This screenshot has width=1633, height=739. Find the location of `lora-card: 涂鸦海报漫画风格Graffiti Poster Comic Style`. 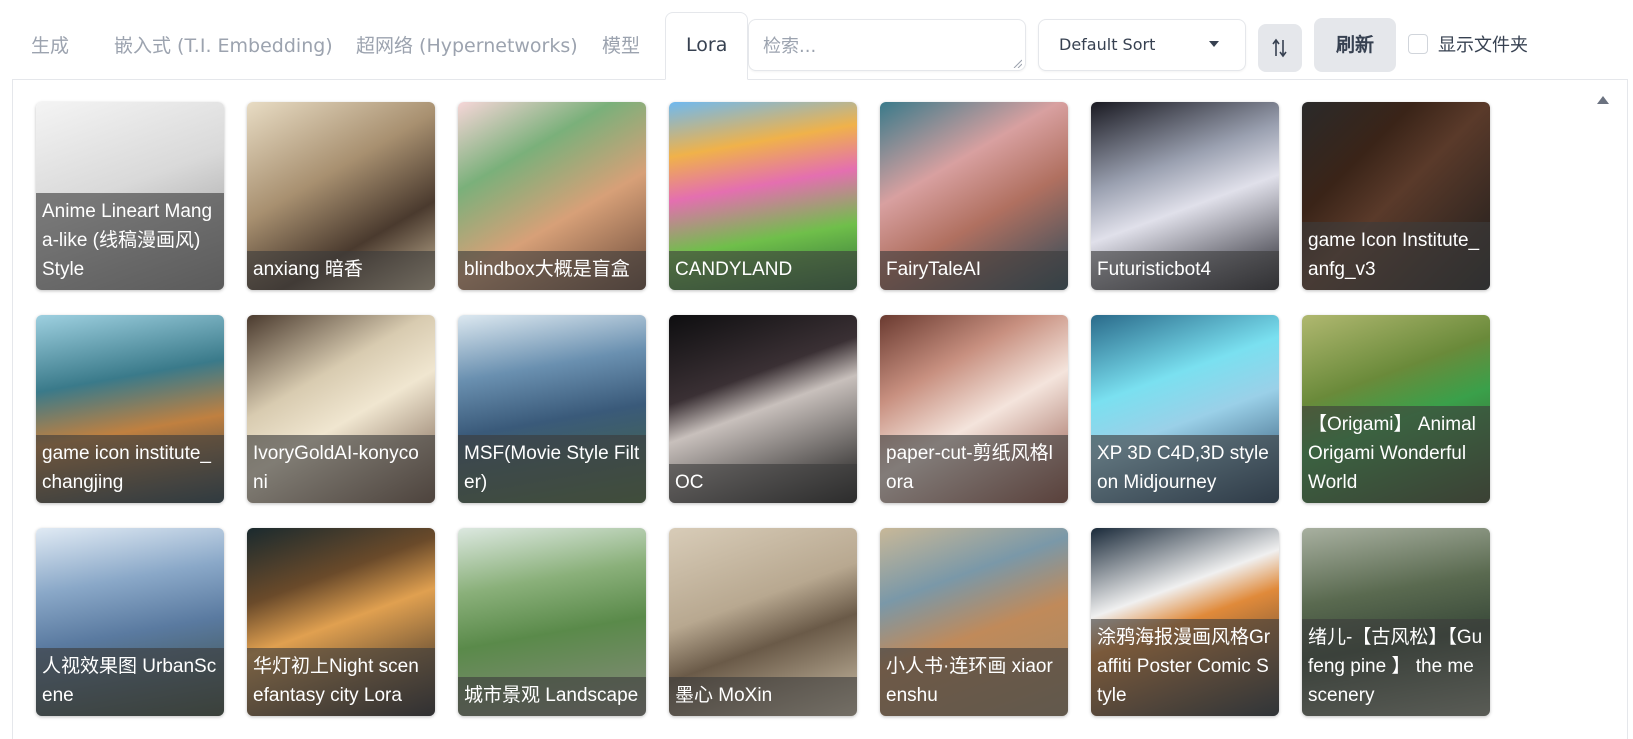

lora-card: 涂鸦海报漫画风格Graffiti Poster Comic Style is located at coordinates (1185, 622).